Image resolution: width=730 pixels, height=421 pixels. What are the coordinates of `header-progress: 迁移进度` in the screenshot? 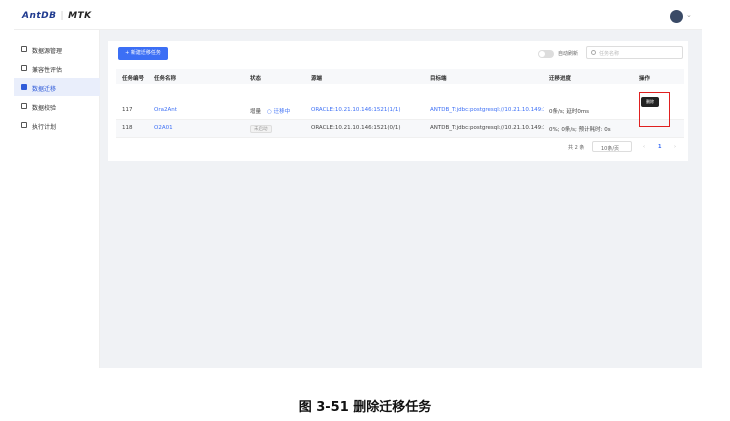 It's located at (560, 79).